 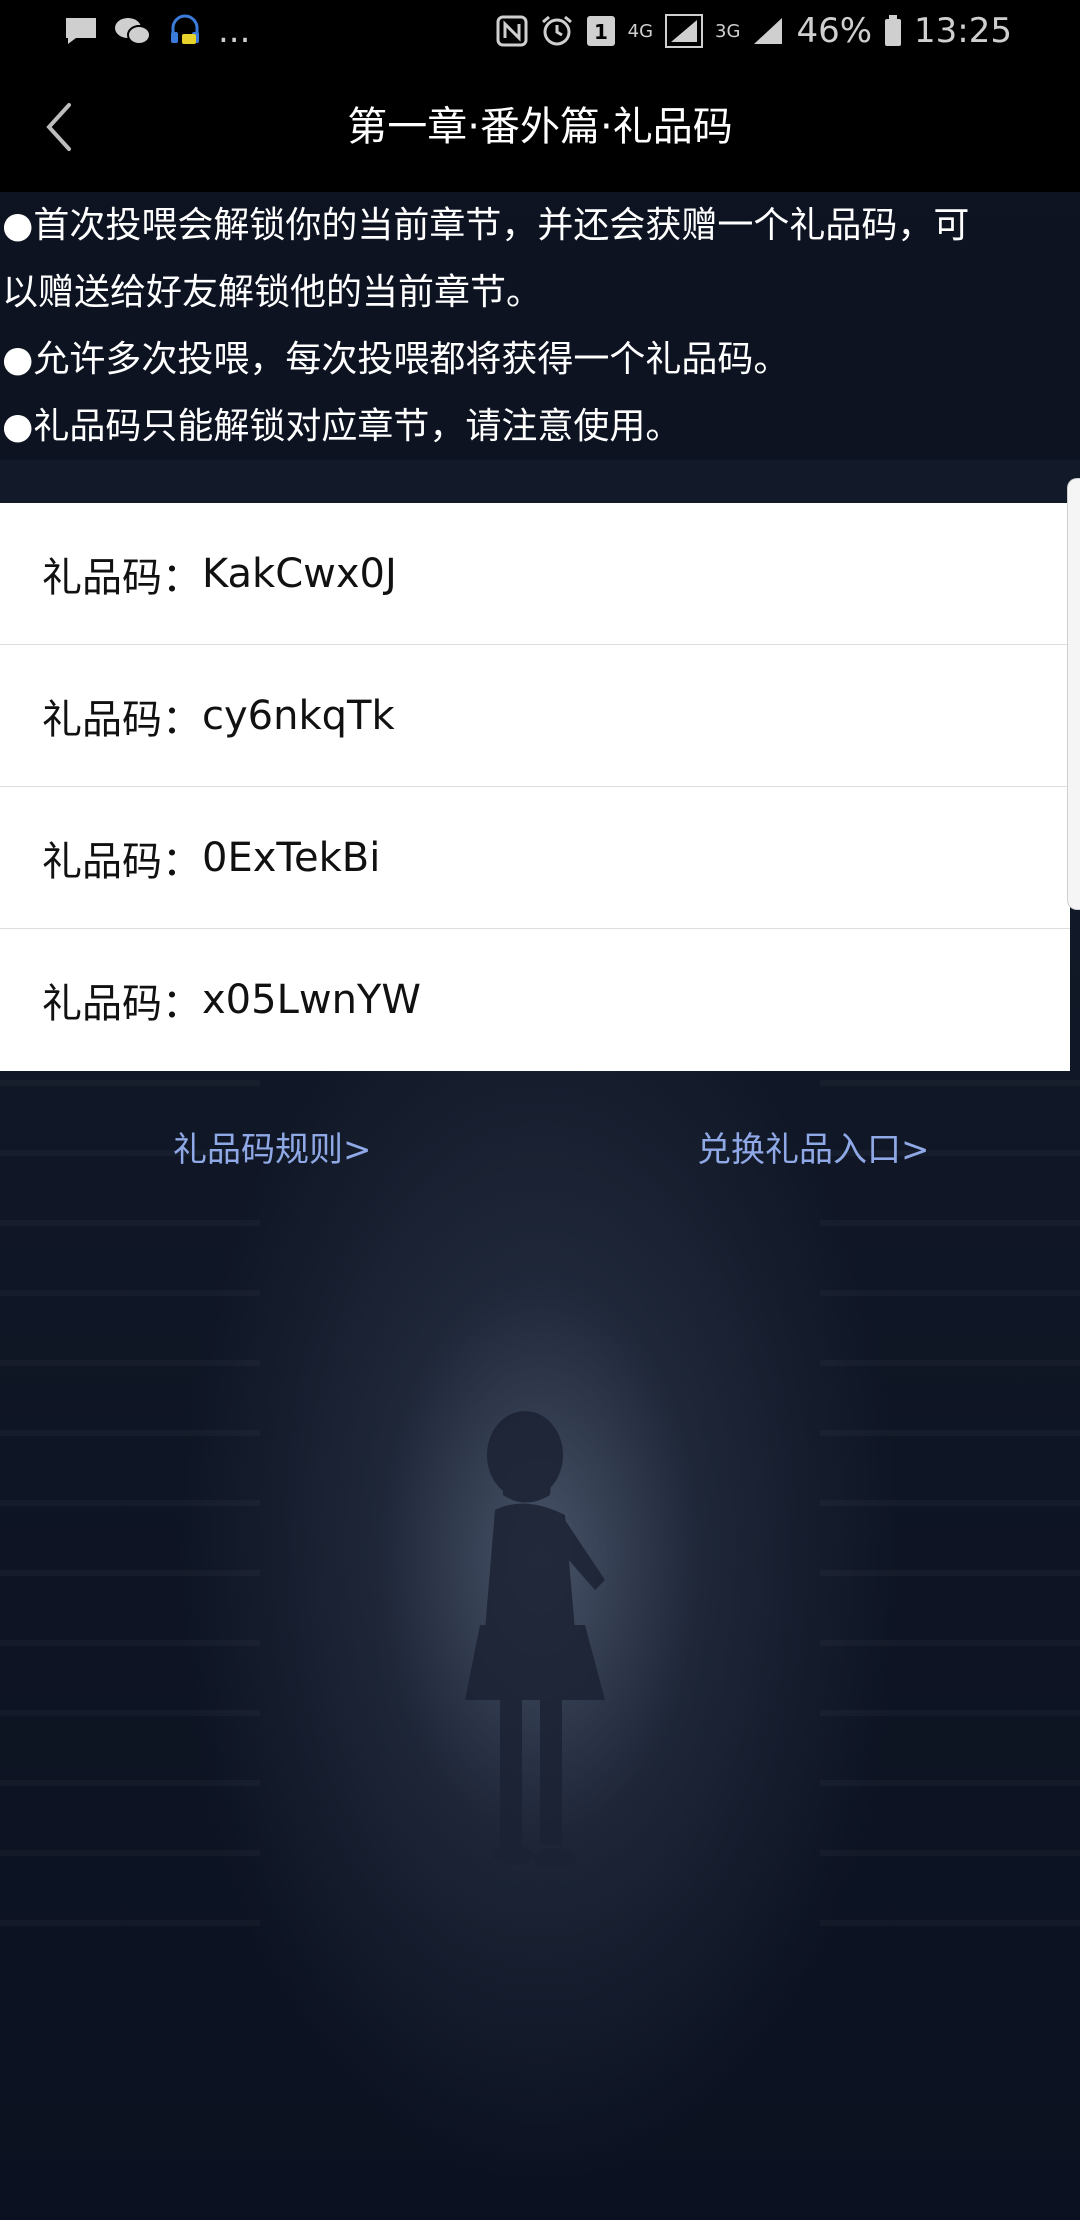 What do you see at coordinates (311, 1000) in the screenshot?
I see `gift-code-value: x05LwnYW` at bounding box center [311, 1000].